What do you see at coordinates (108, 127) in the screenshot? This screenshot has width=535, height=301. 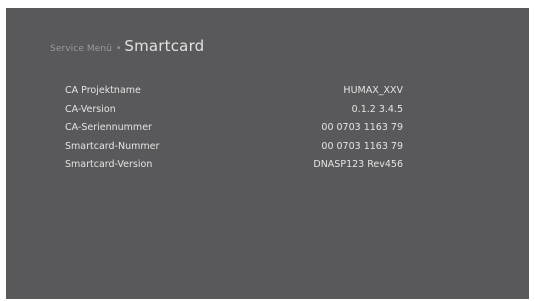 I see `info-label: CA-Seriennummer` at bounding box center [108, 127].